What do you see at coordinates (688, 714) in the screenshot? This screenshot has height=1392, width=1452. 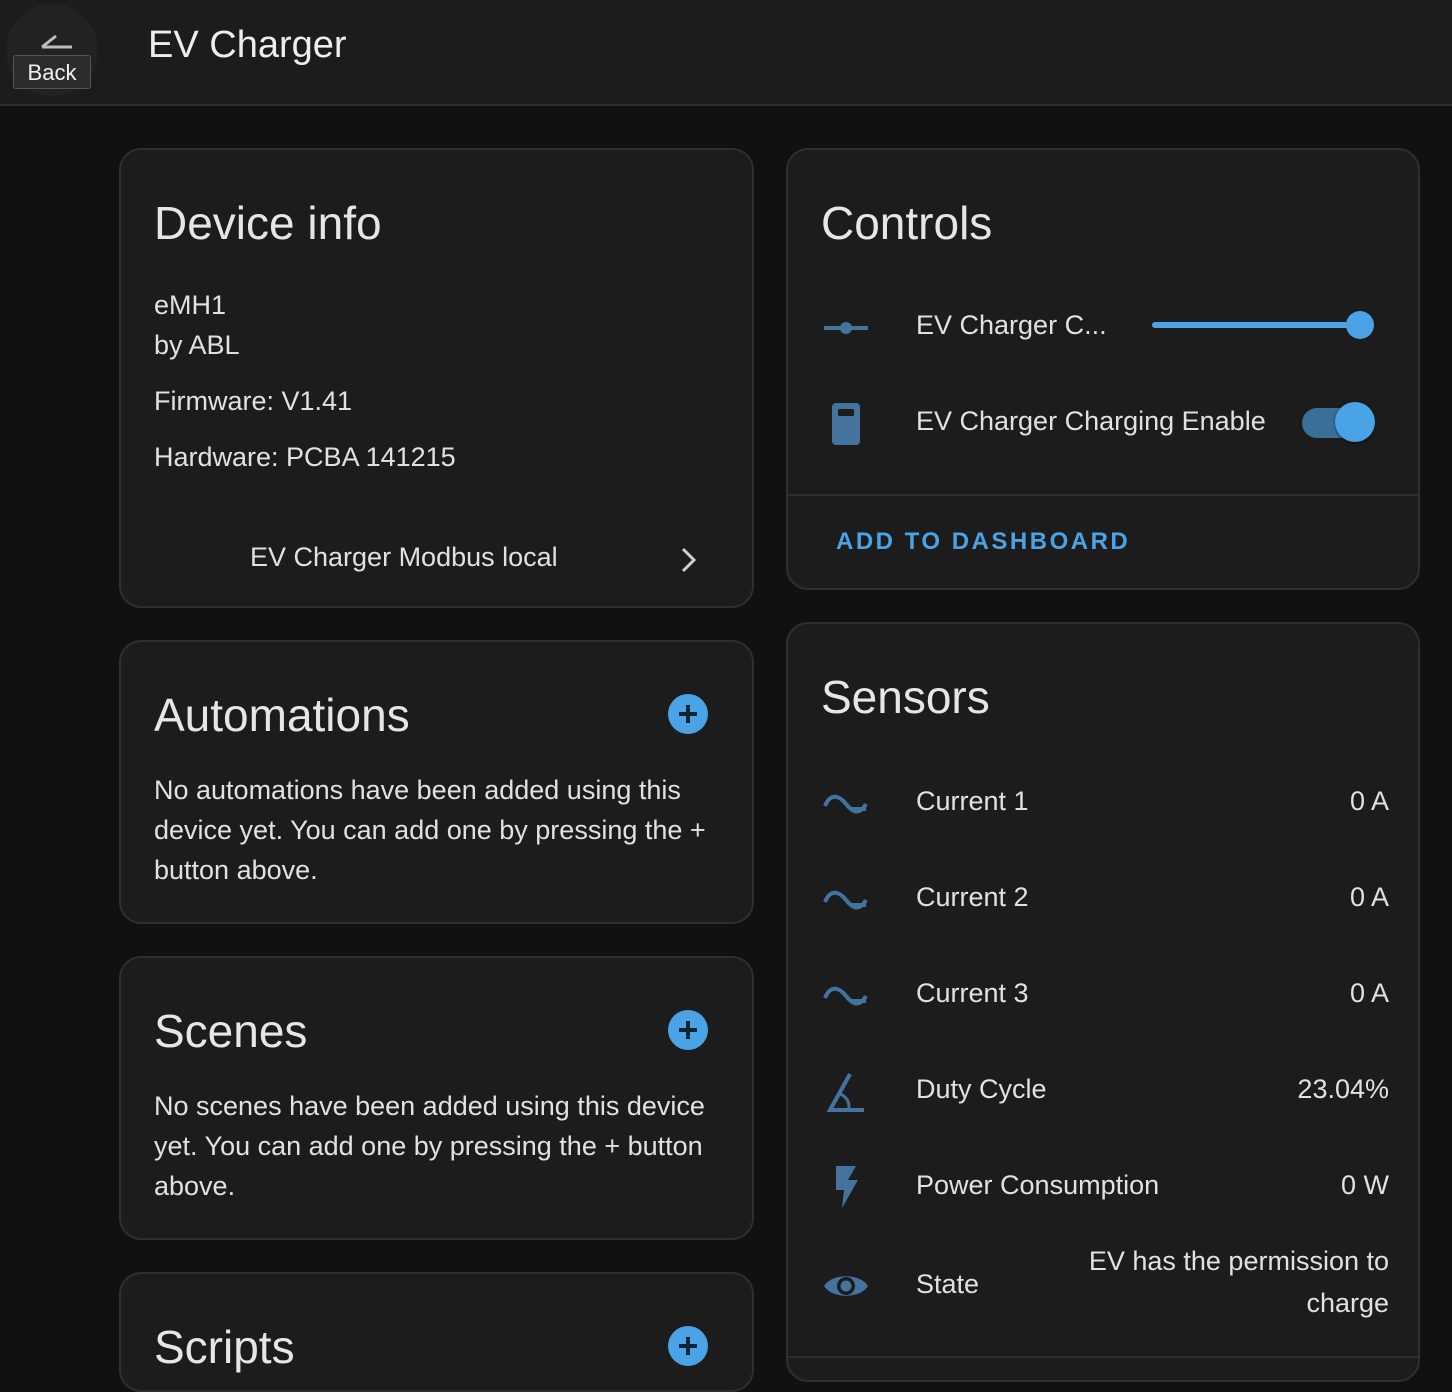 I see `add-automation-button` at bounding box center [688, 714].